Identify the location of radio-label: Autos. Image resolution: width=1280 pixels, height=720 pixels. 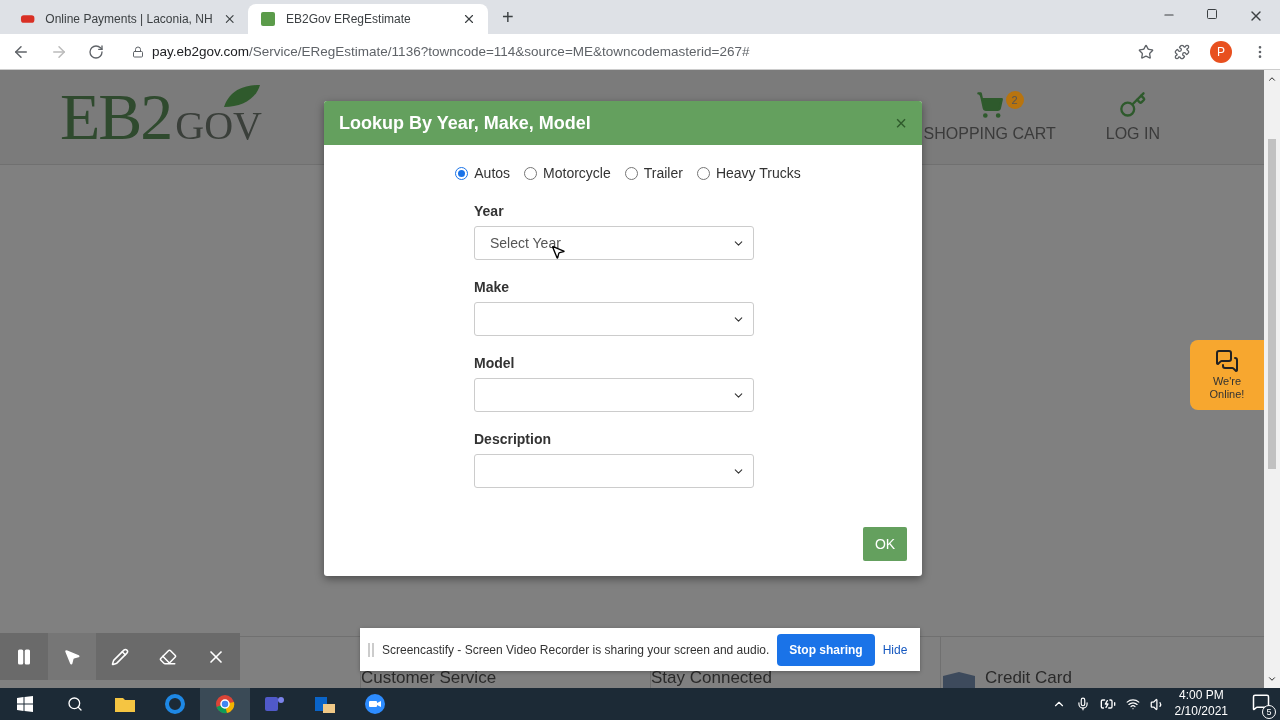
(492, 173).